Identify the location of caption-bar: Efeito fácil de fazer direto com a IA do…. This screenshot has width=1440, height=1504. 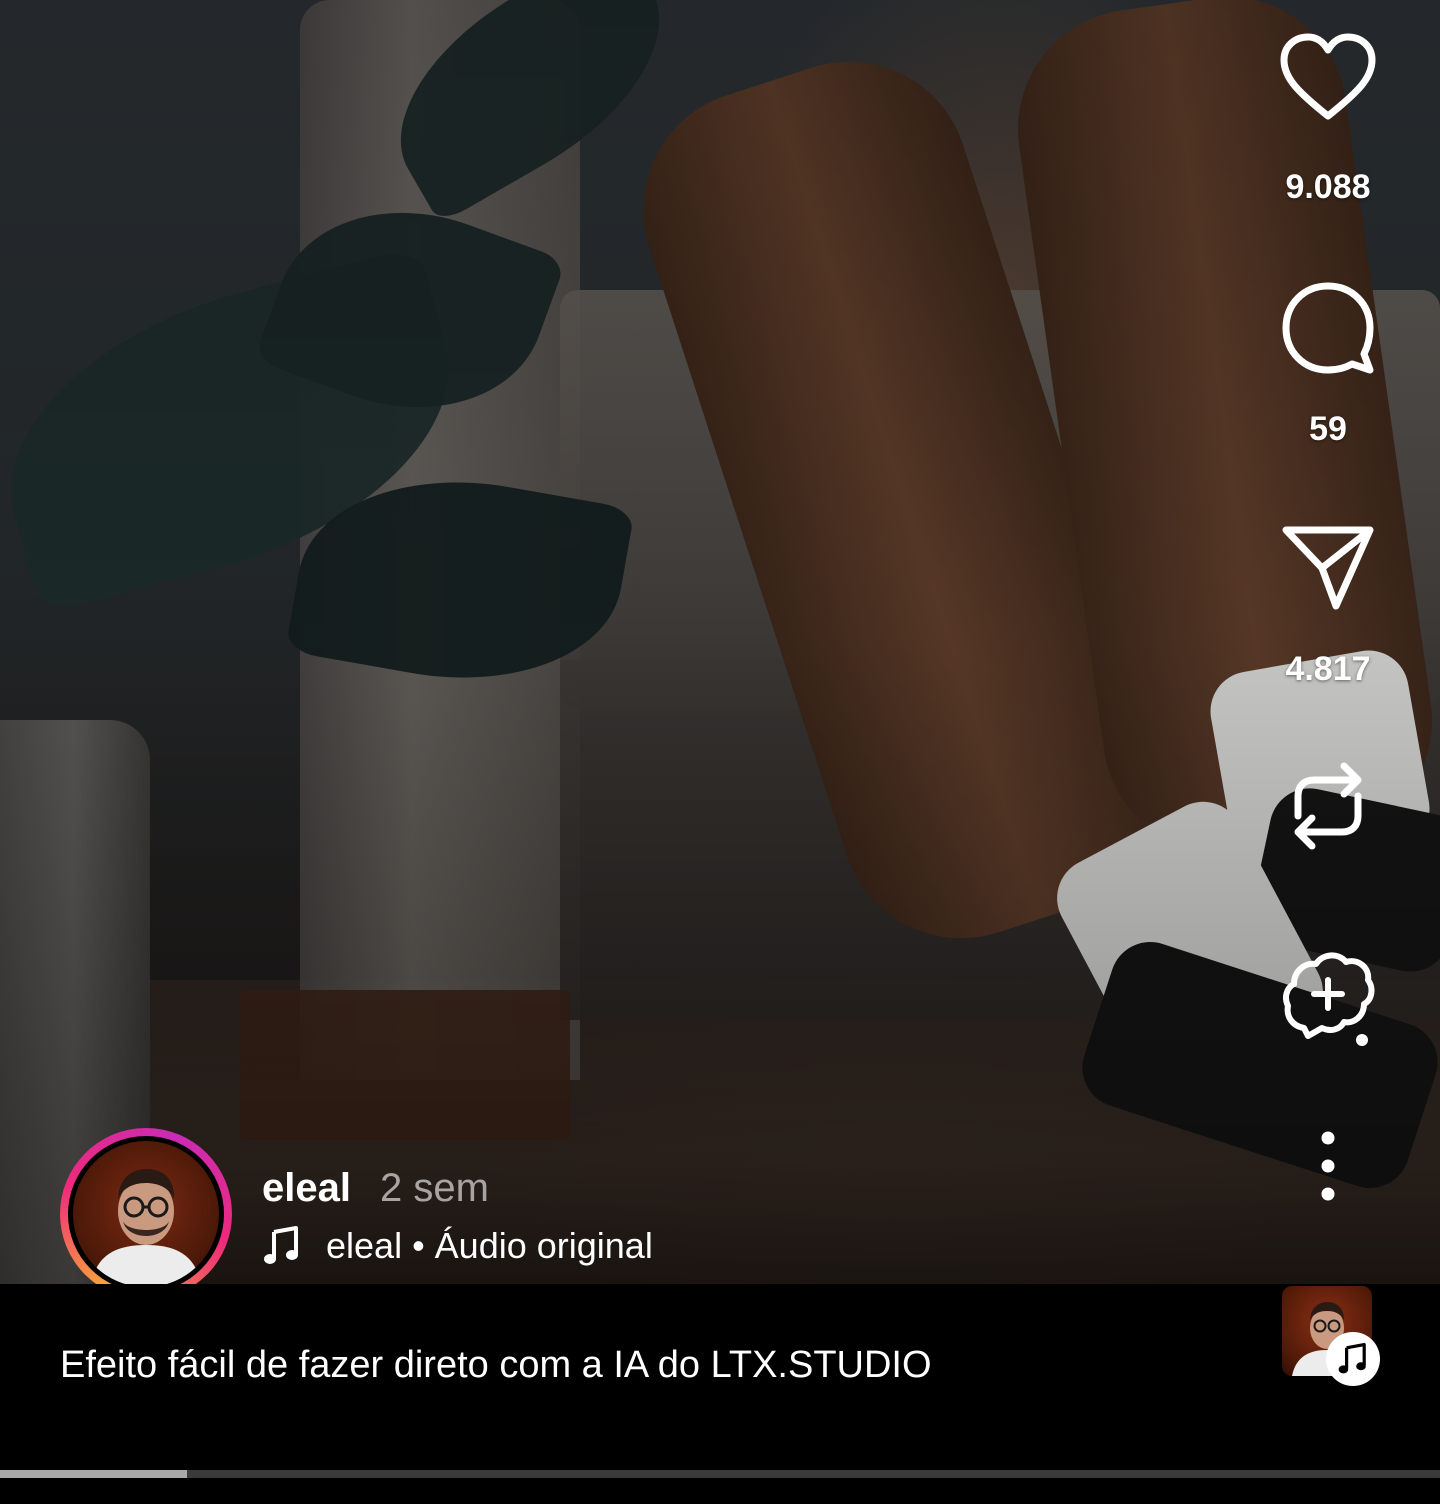
(720, 1394).